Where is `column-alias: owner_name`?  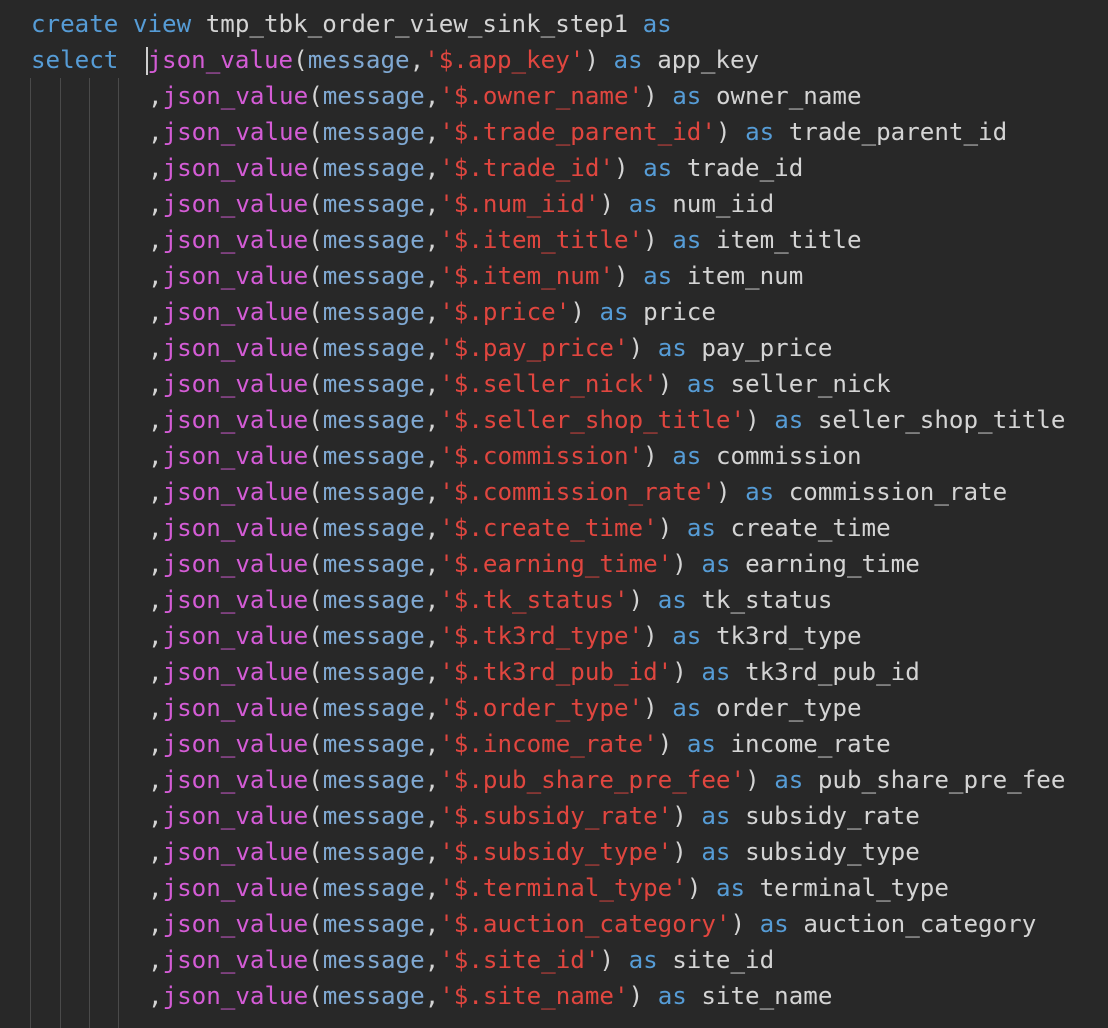
column-alias: owner_name is located at coordinates (788, 96).